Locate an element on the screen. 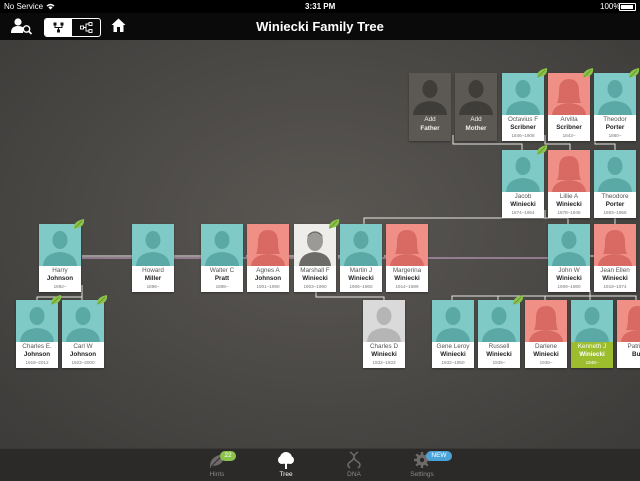  person-first-name: Charles E. is located at coordinates (37, 346).